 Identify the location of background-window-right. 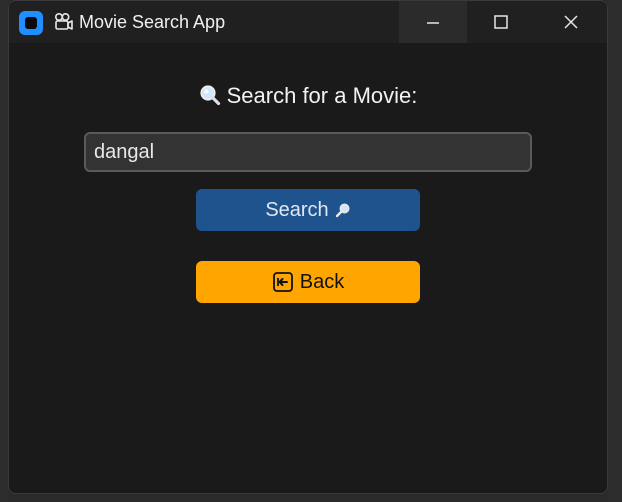
(615, 251).